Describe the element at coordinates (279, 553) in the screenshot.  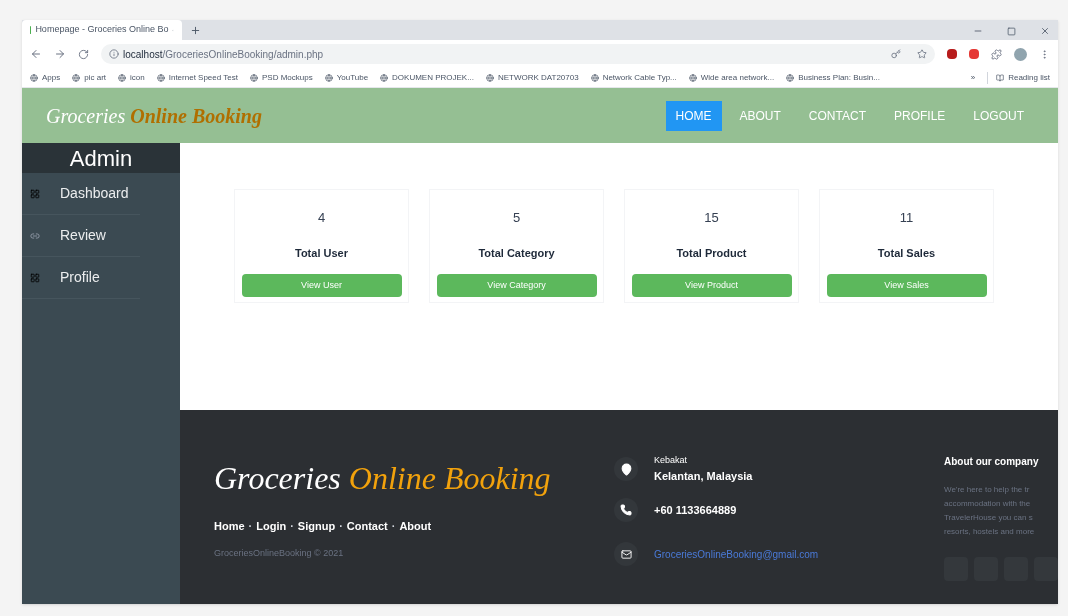
I see `copyright-text: GroceriesOnlineBooking © 2021` at that location.